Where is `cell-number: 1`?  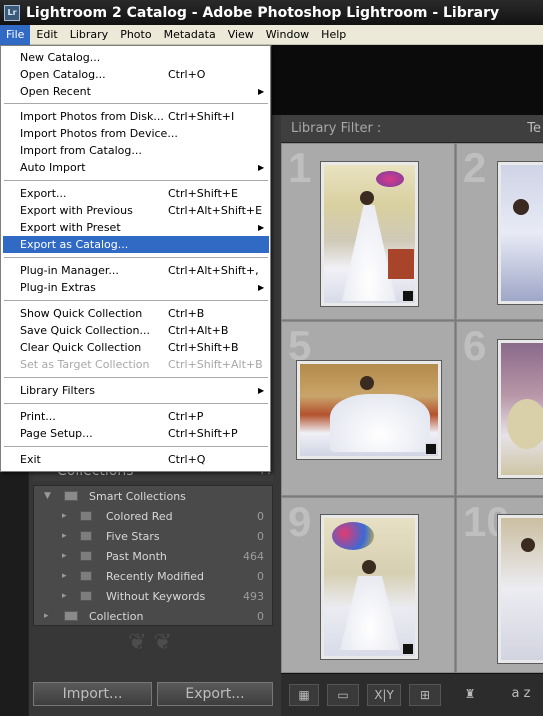 cell-number: 1 is located at coordinates (300, 167).